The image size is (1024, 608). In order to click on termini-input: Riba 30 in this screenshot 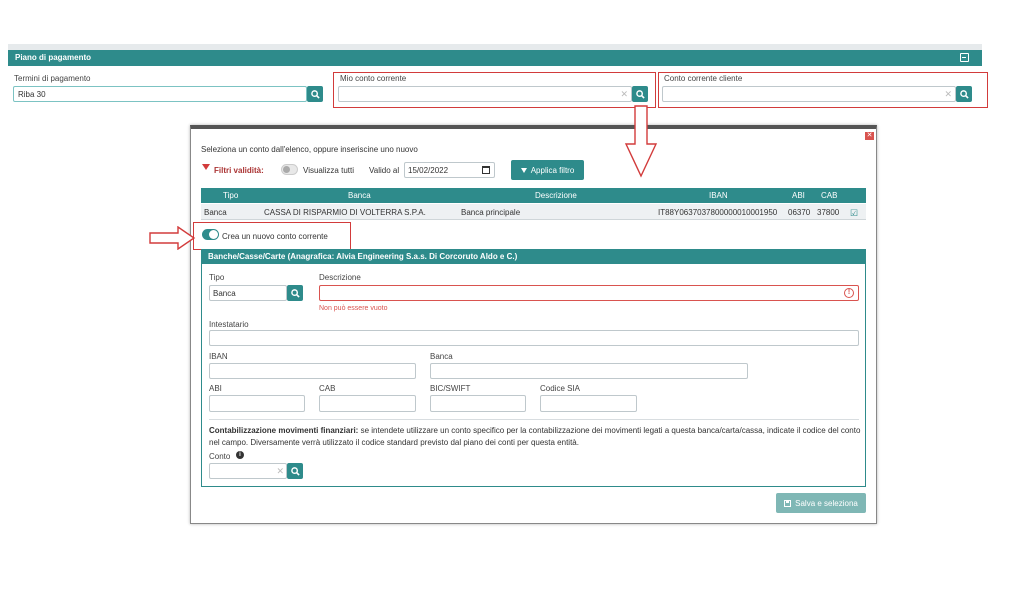, I will do `click(160, 94)`.